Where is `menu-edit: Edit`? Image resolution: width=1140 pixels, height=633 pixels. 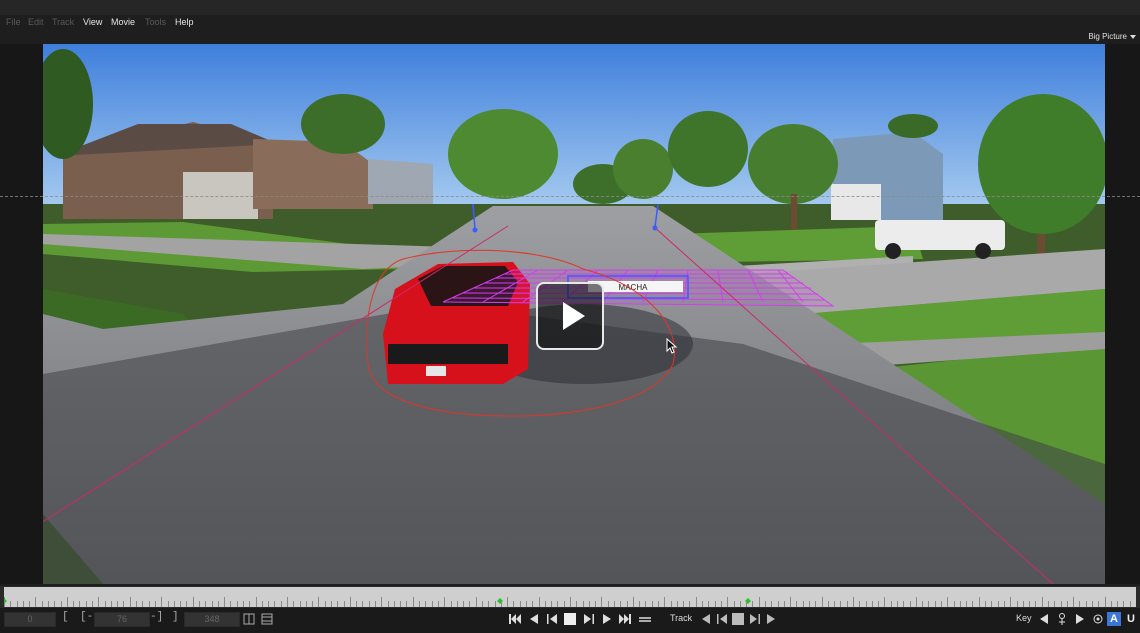 menu-edit: Edit is located at coordinates (36, 22).